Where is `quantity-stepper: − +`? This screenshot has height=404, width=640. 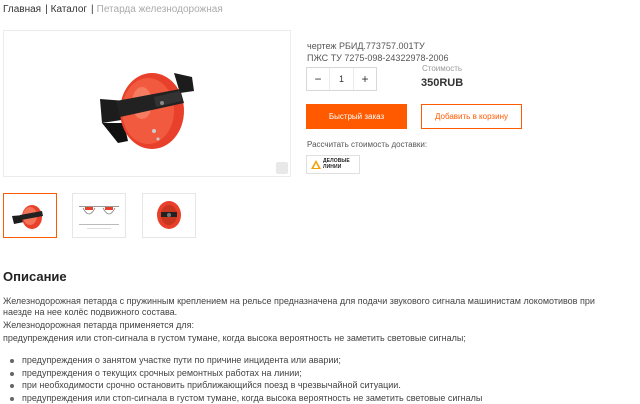 quantity-stepper: − + is located at coordinates (341, 79).